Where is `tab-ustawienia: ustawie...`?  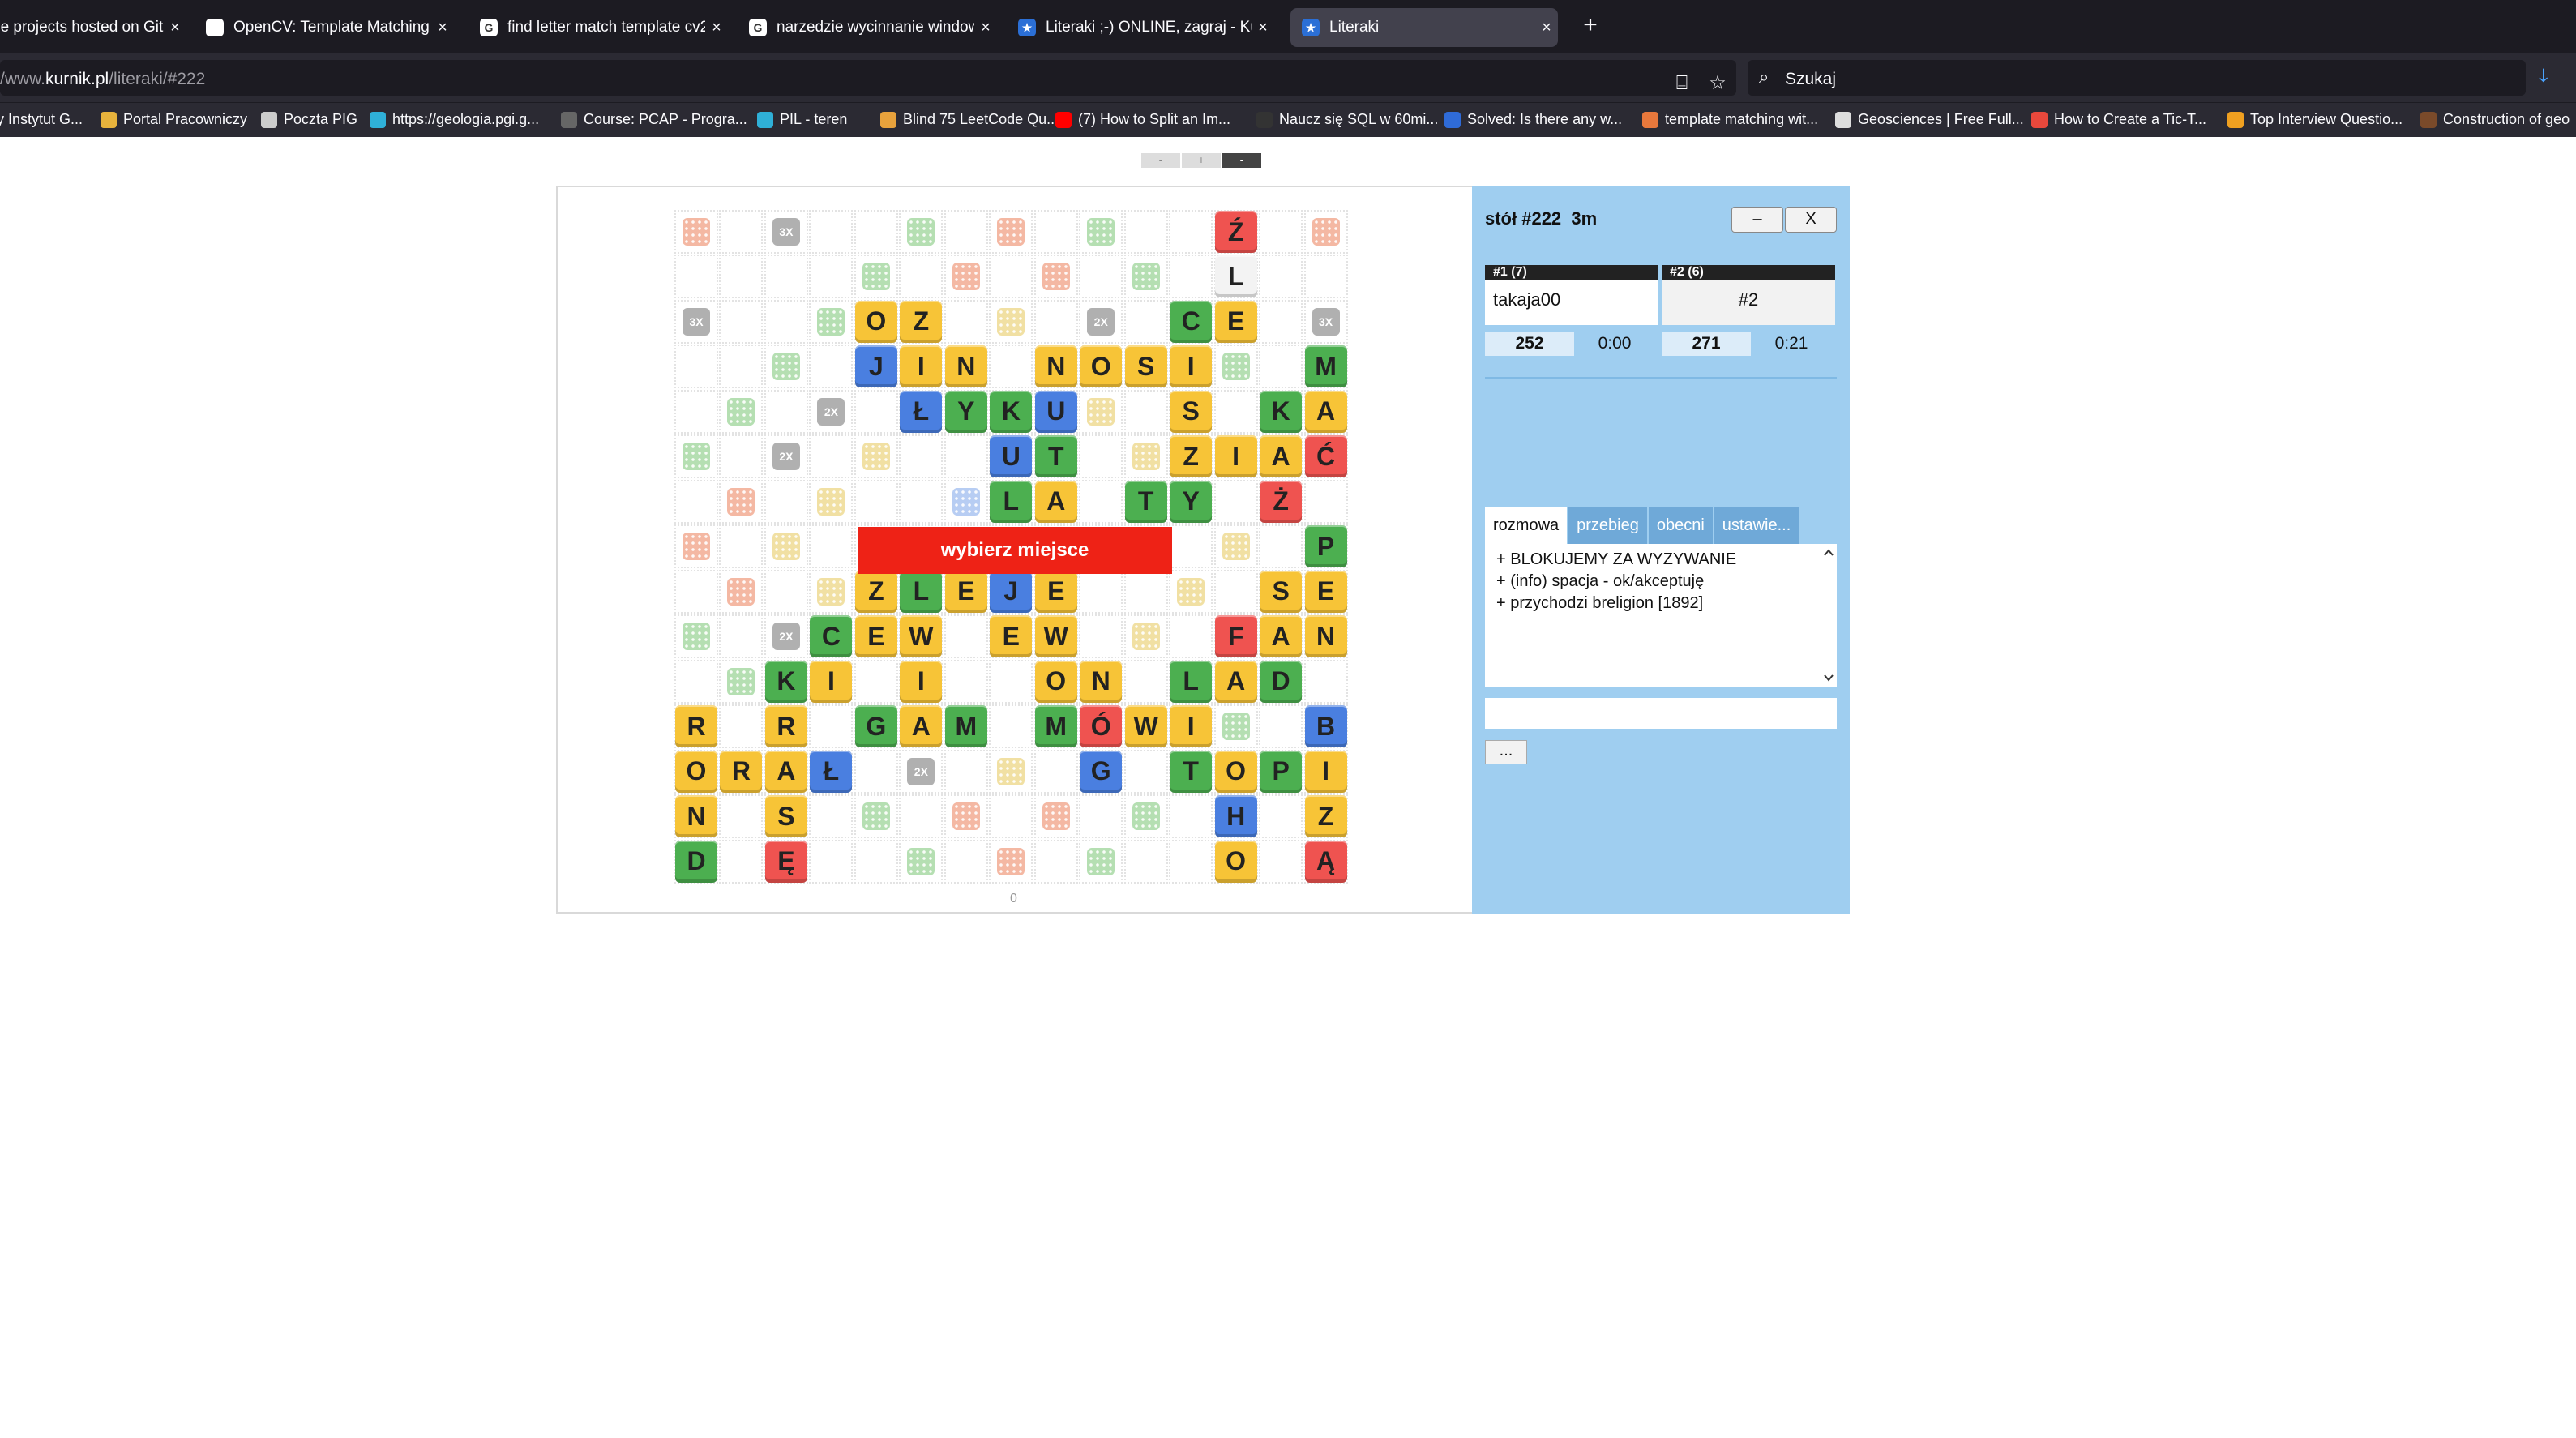 tab-ustawienia: ustawie... is located at coordinates (1757, 526).